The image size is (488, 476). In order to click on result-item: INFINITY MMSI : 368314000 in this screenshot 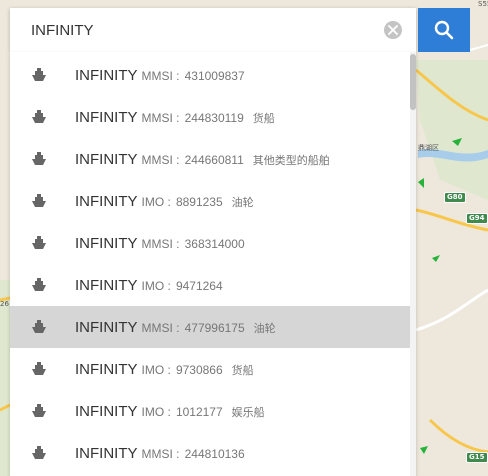, I will do `click(210, 243)`.